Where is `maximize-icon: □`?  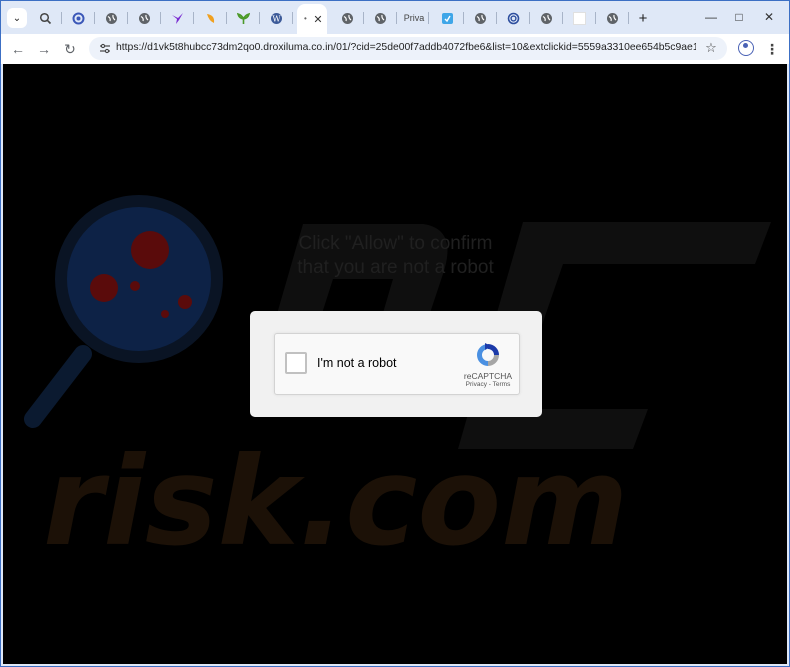 maximize-icon: □ is located at coordinates (739, 17).